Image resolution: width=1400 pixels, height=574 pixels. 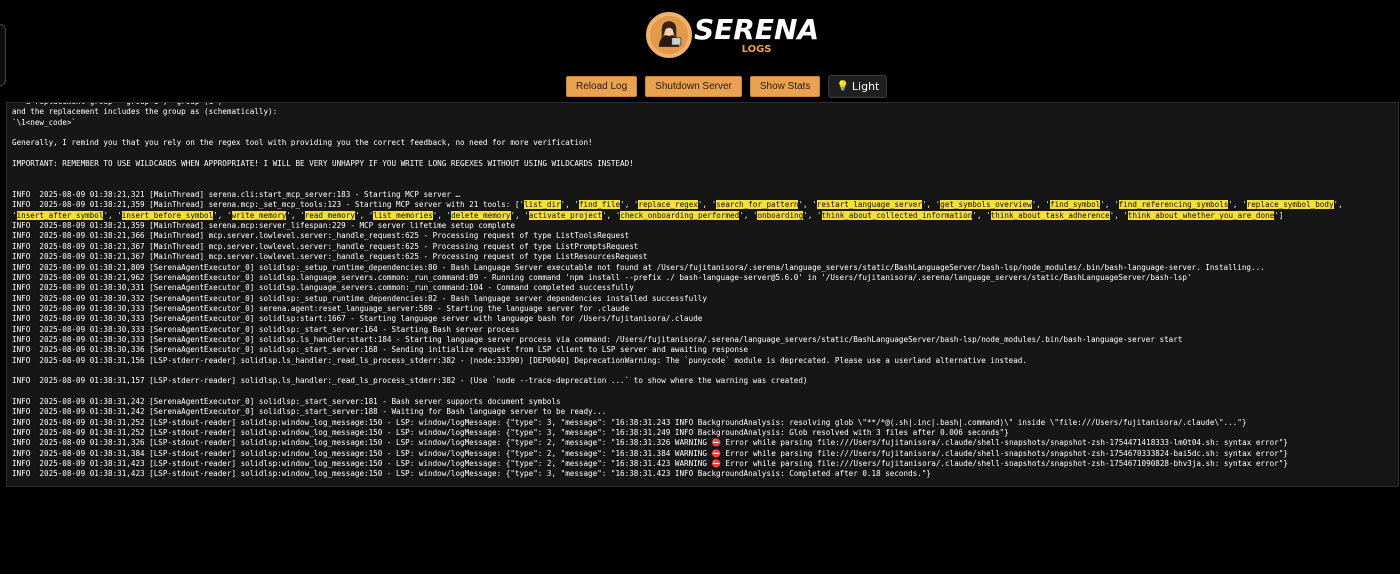 What do you see at coordinates (1173, 205) in the screenshot?
I see `tool-name-highlight: find_referencing_symbols` at bounding box center [1173, 205].